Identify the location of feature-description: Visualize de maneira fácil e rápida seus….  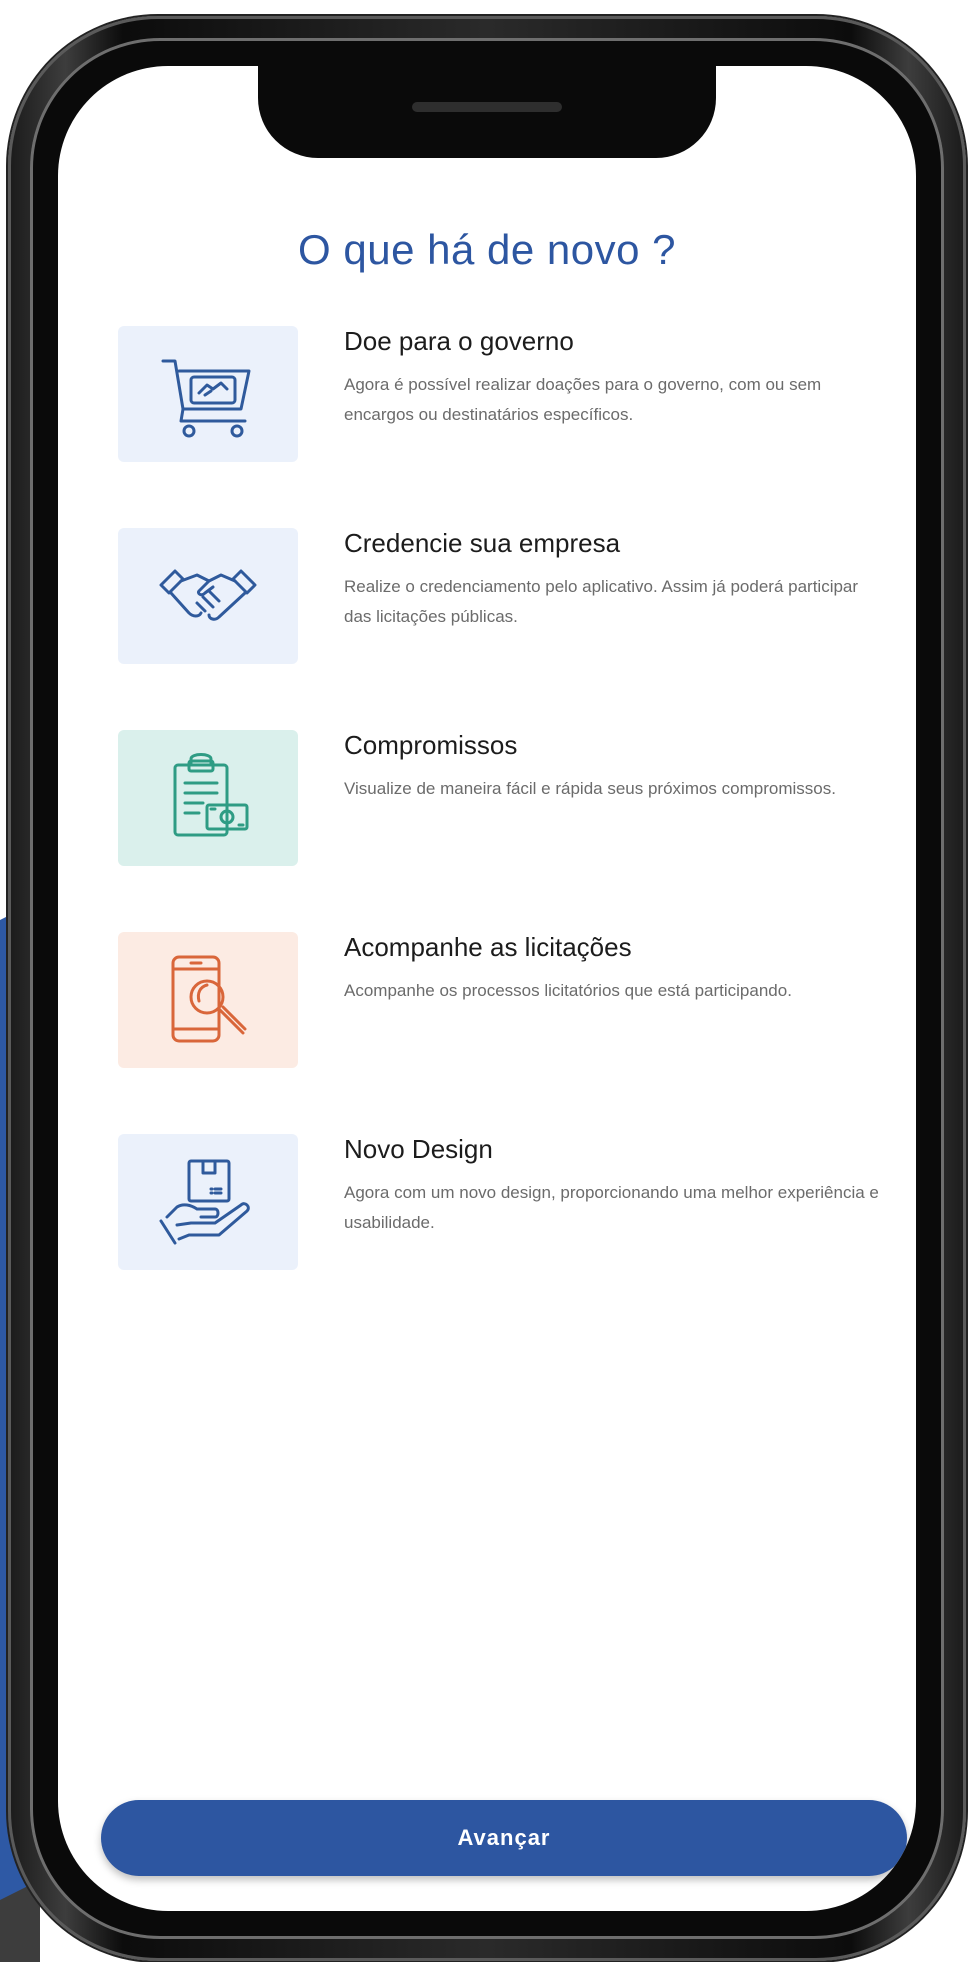
(590, 788).